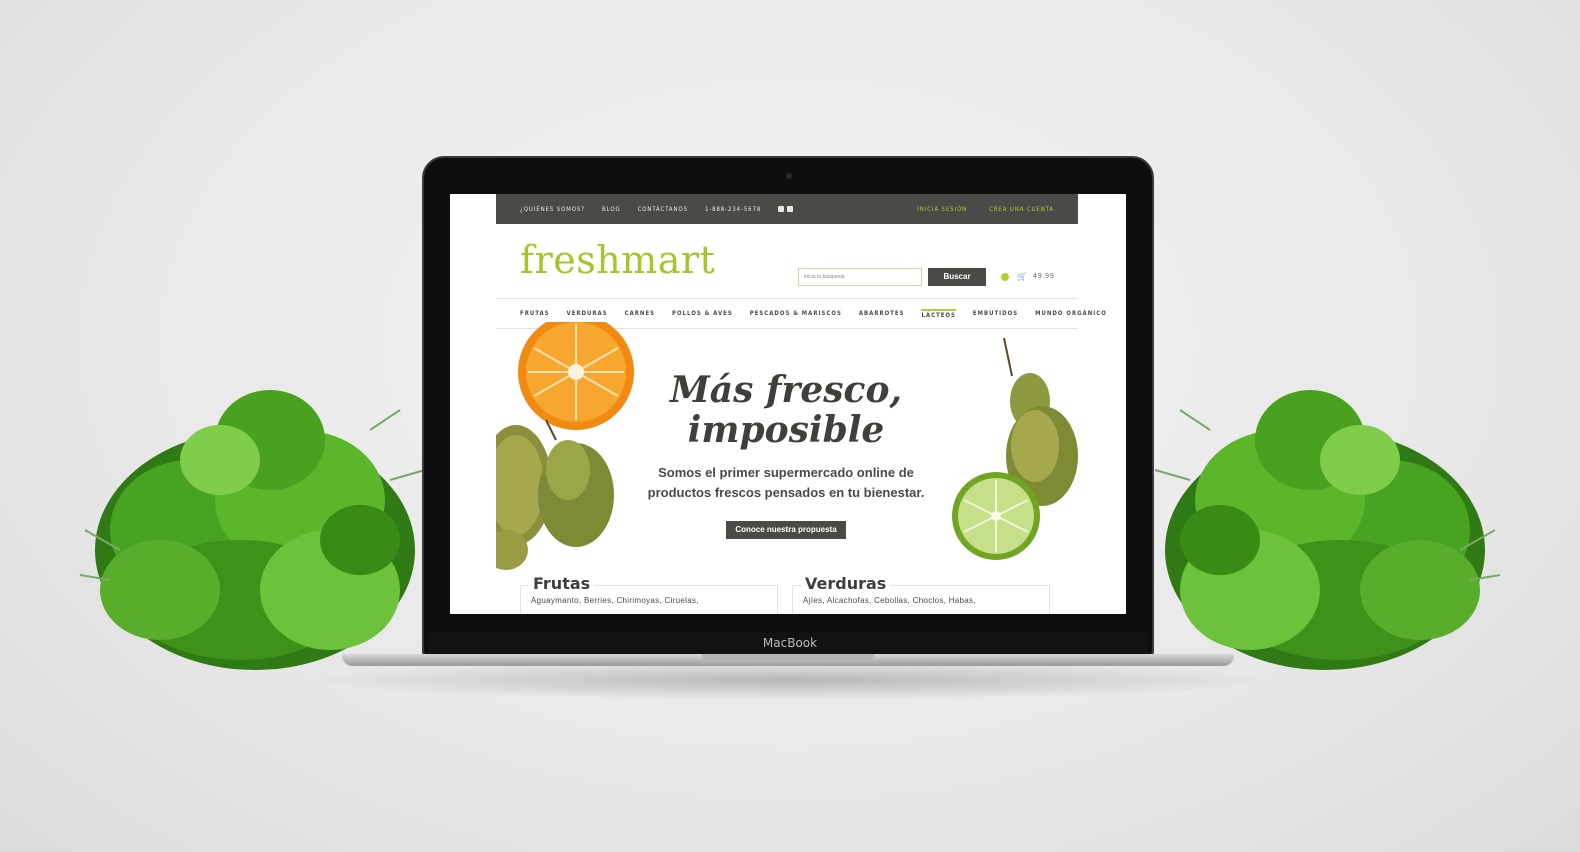 This screenshot has height=852, width=1580. What do you see at coordinates (786, 530) in the screenshot?
I see `proposal-button: Conoce nuestra propuesta` at bounding box center [786, 530].